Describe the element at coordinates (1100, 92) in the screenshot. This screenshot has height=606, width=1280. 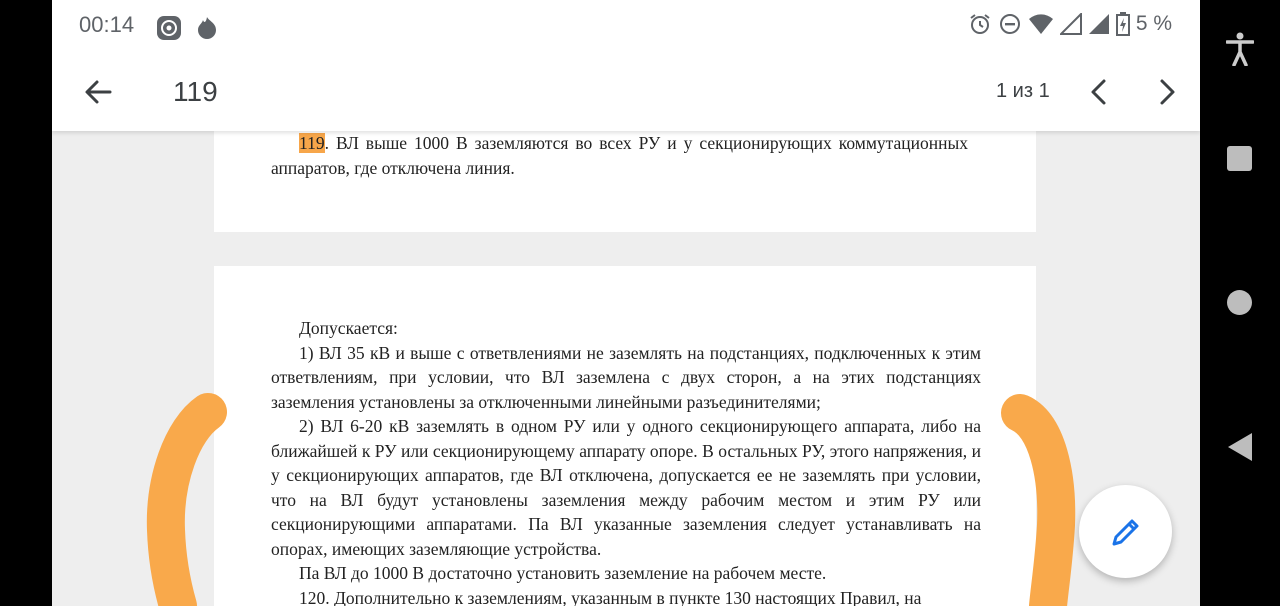
I see `chevron-left-icon` at that location.